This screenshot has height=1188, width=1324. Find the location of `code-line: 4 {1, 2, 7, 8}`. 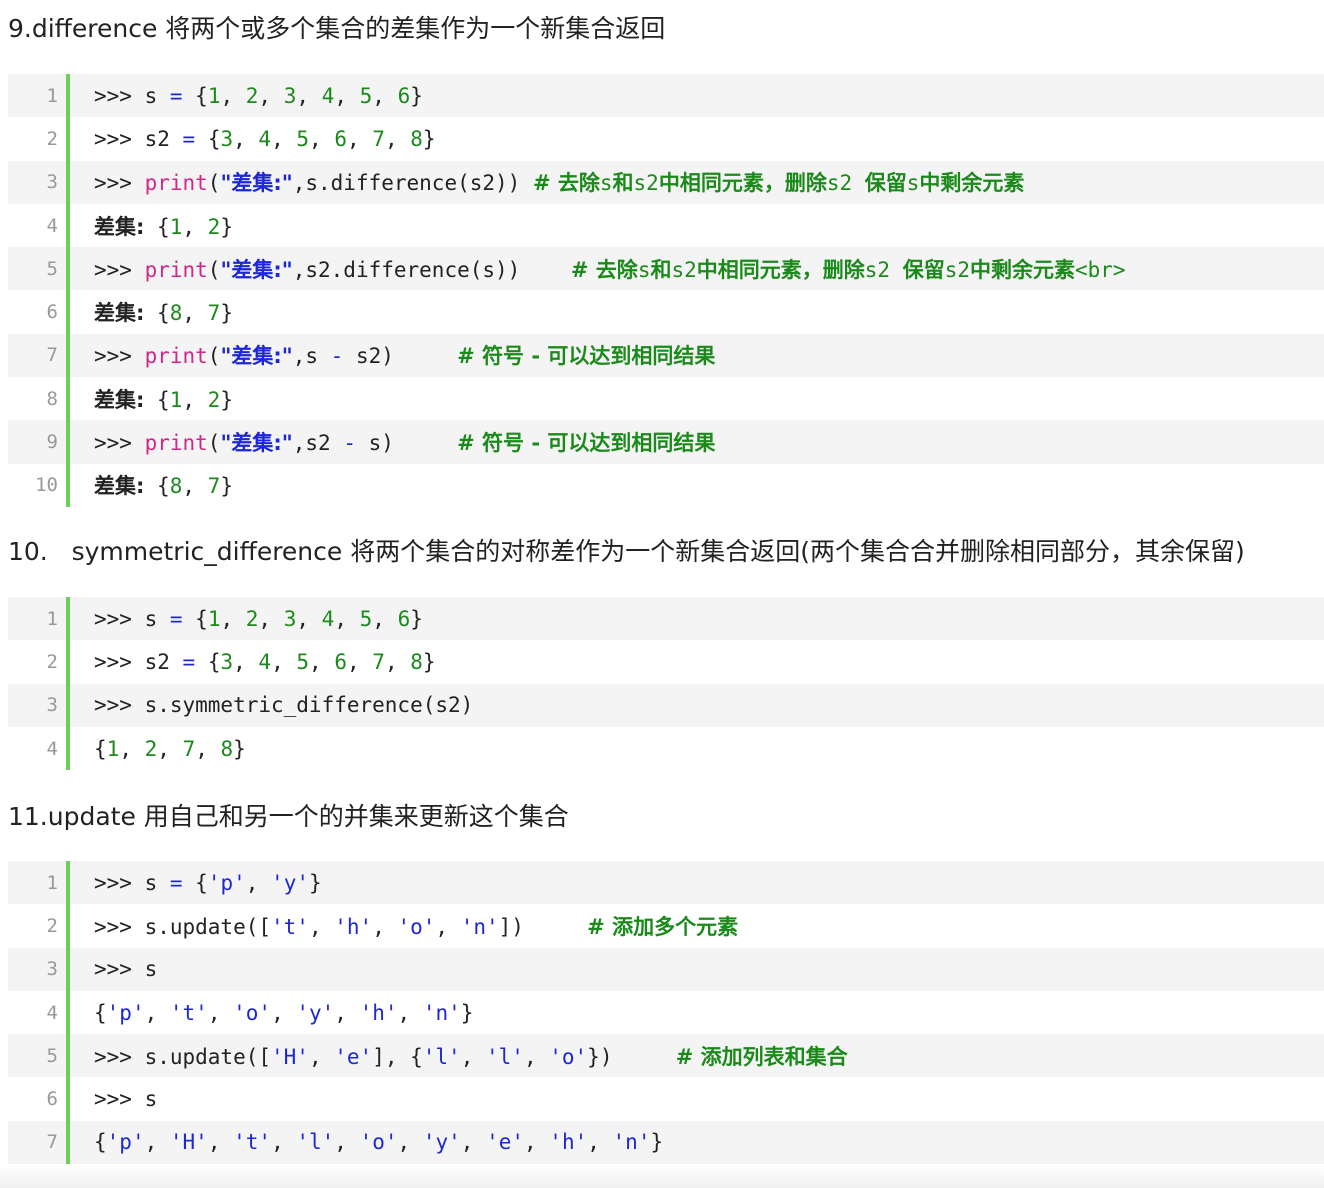

code-line: 4 {1, 2, 7, 8} is located at coordinates (666, 748).